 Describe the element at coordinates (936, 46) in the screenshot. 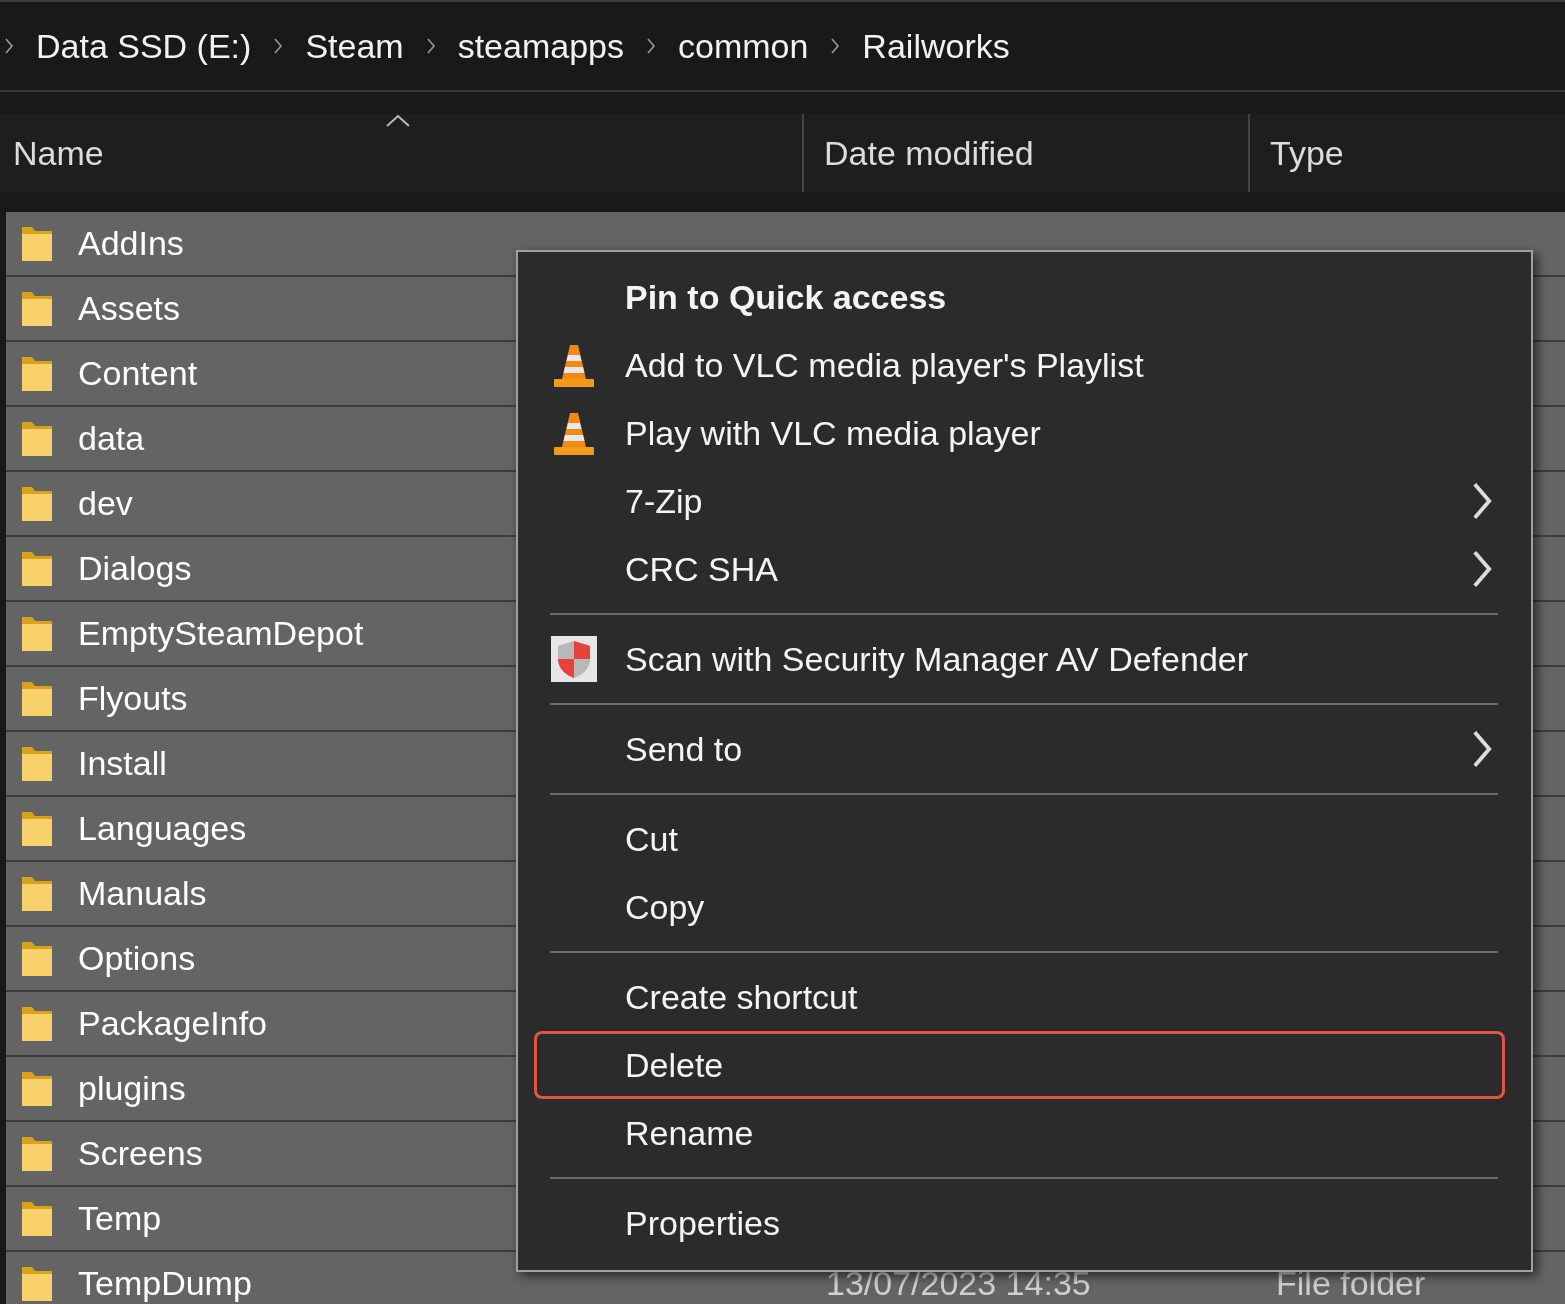

I see `breadcrumb-item: Railworks` at that location.